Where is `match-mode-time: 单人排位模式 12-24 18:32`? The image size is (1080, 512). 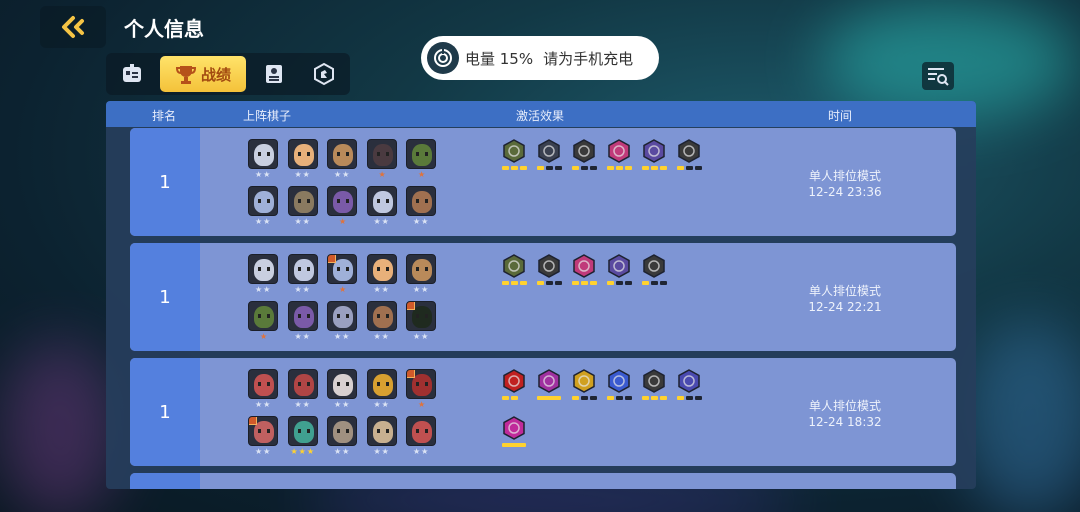
match-mode-time: 单人排位模式 12-24 18:32 is located at coordinates (845, 414).